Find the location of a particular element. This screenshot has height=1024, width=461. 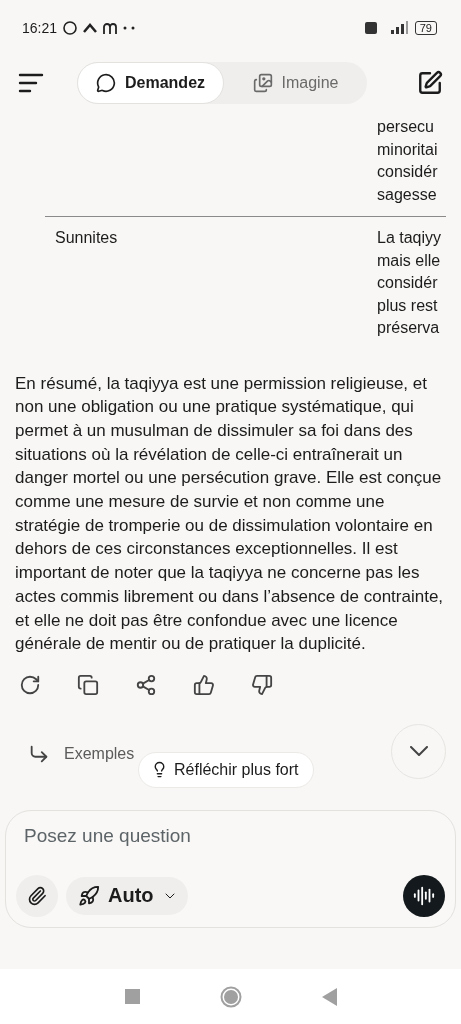

rocket-icon is located at coordinates (89, 895).